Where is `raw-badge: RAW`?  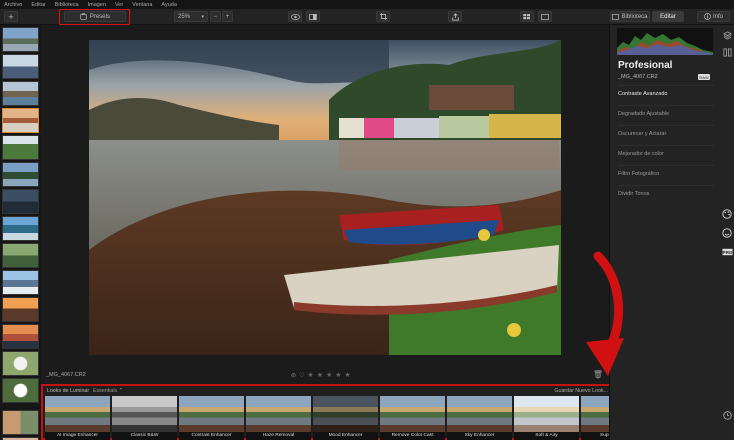
raw-badge: RAW is located at coordinates (704, 77).